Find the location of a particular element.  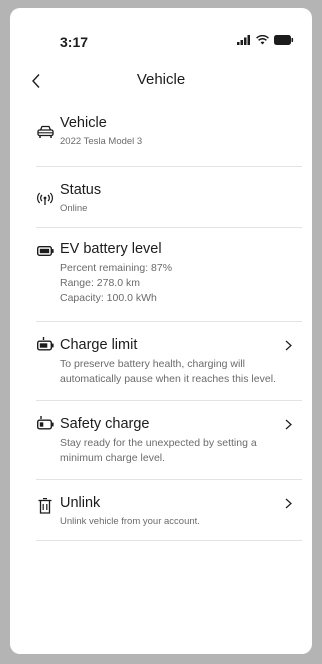

percent-remaining: Percent remaining: 87% is located at coordinates (116, 268).